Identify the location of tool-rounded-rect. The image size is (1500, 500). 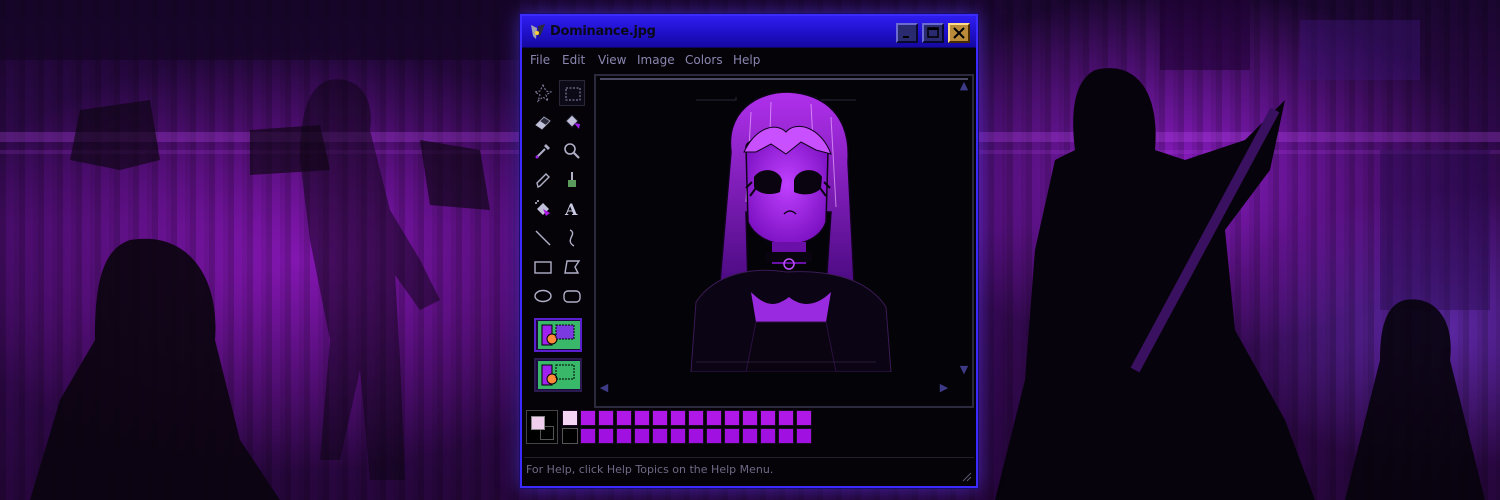
(572, 296).